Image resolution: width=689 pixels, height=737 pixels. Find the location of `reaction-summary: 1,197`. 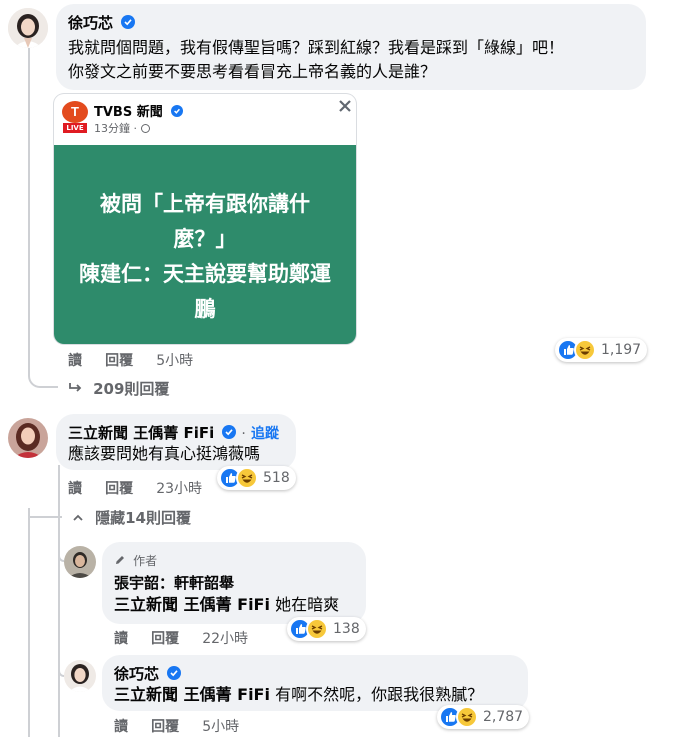

reaction-summary: 1,197 is located at coordinates (601, 350).